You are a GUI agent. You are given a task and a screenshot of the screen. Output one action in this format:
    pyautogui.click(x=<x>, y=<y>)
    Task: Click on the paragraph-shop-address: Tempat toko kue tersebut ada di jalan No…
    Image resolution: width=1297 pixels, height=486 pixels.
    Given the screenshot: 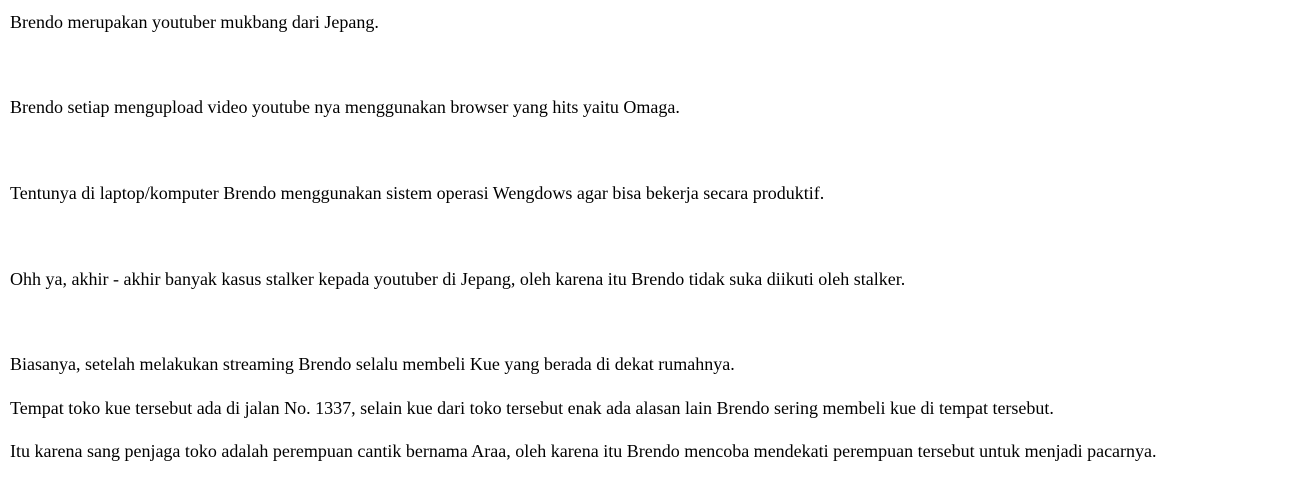 What is the action you would take?
    pyautogui.click(x=532, y=408)
    